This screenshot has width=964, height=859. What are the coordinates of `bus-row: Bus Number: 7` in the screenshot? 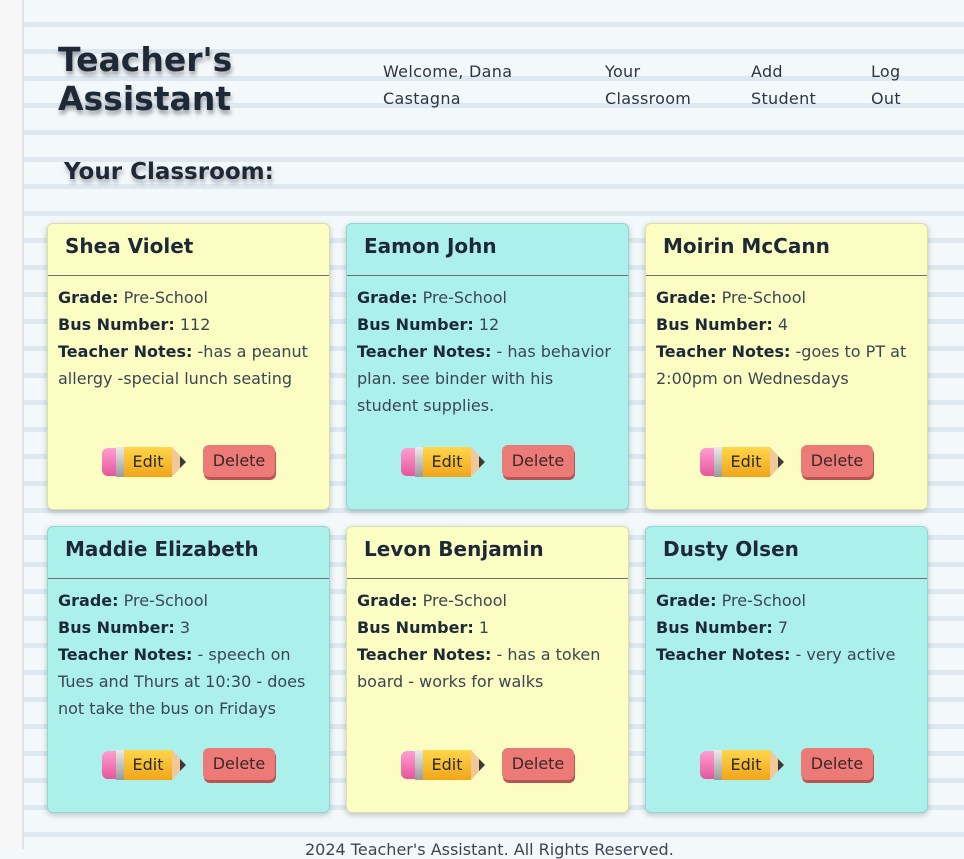 It's located at (786, 627).